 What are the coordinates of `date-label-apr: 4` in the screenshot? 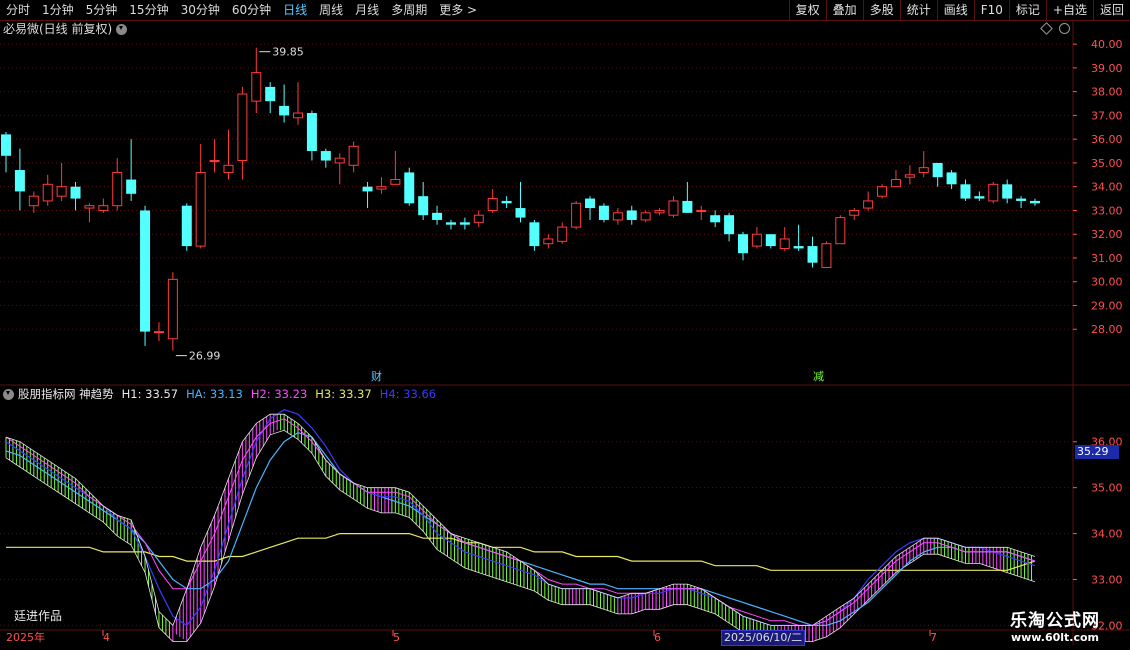 It's located at (106, 637).